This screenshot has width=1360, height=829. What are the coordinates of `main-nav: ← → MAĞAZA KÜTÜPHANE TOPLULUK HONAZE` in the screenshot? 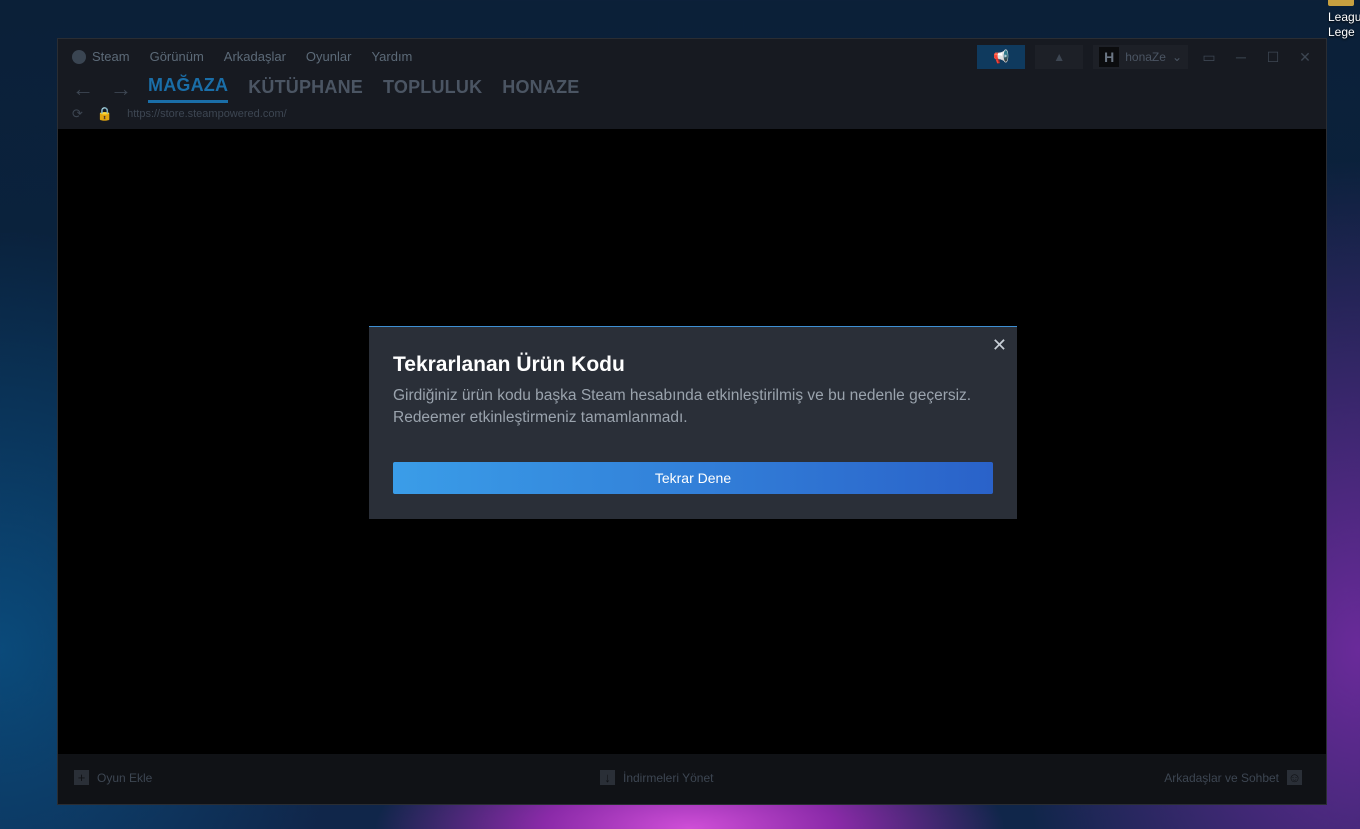 It's located at (325, 89).